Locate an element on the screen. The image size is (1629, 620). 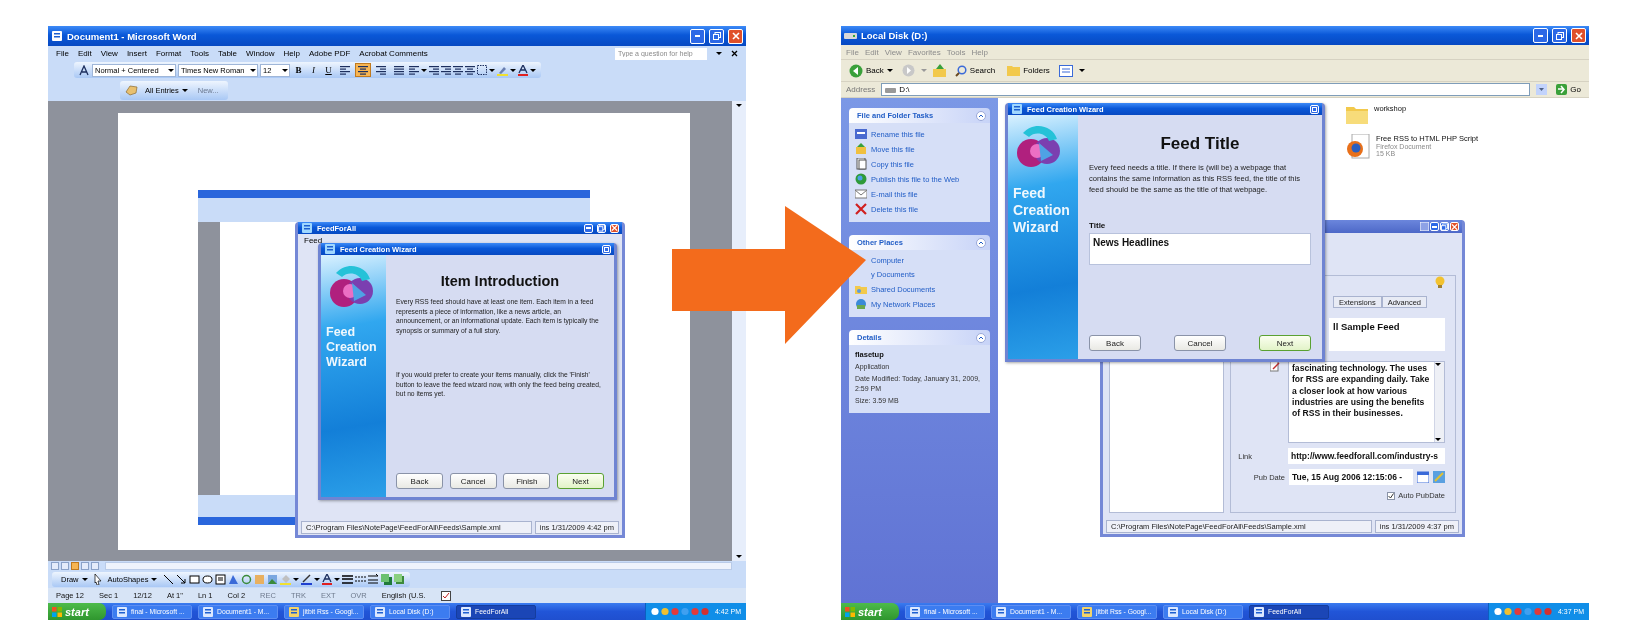
line-spacing-icon is located at coordinates (414, 70).